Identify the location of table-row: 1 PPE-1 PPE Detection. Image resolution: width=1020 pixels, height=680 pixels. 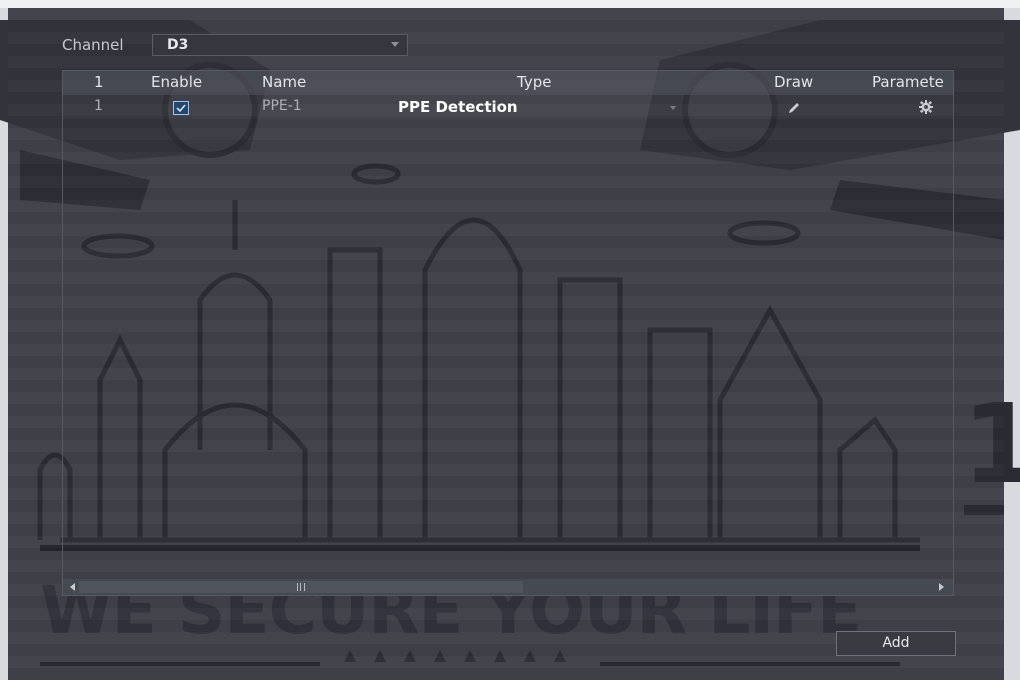
(508, 107).